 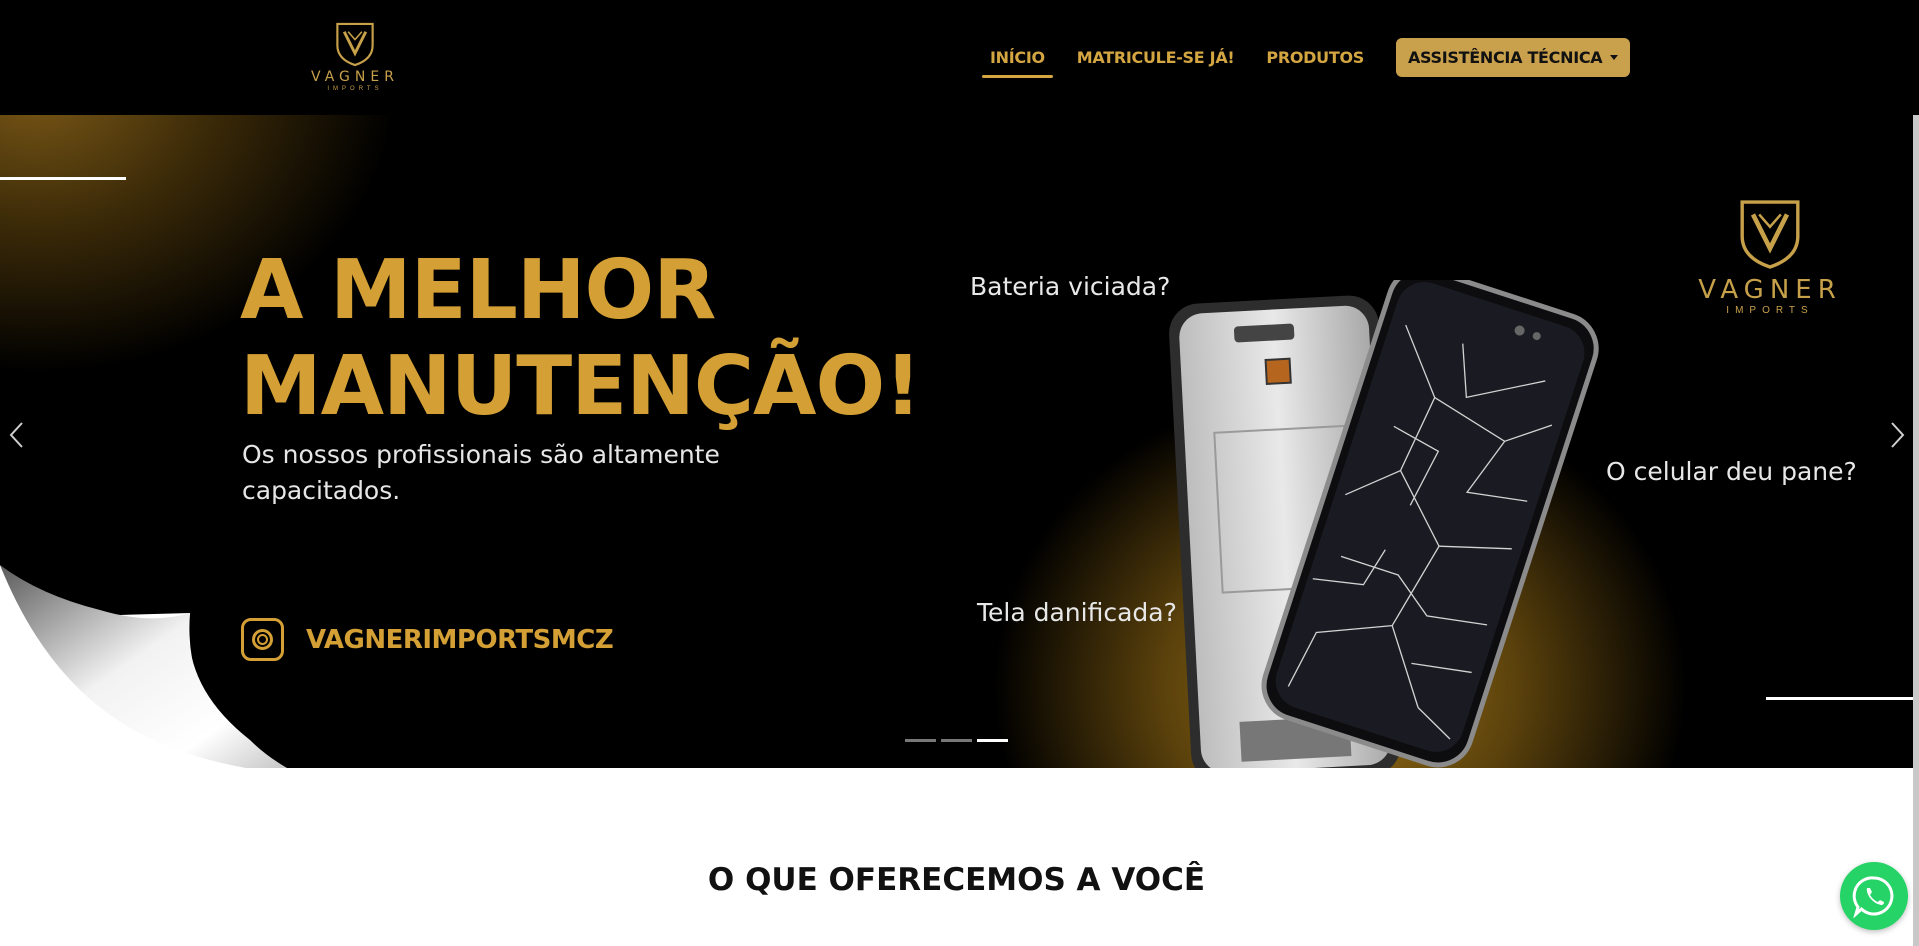 I want to click on assistencia-label: ASSISTÊNCIA TÉCNICA, so click(x=1505, y=57).